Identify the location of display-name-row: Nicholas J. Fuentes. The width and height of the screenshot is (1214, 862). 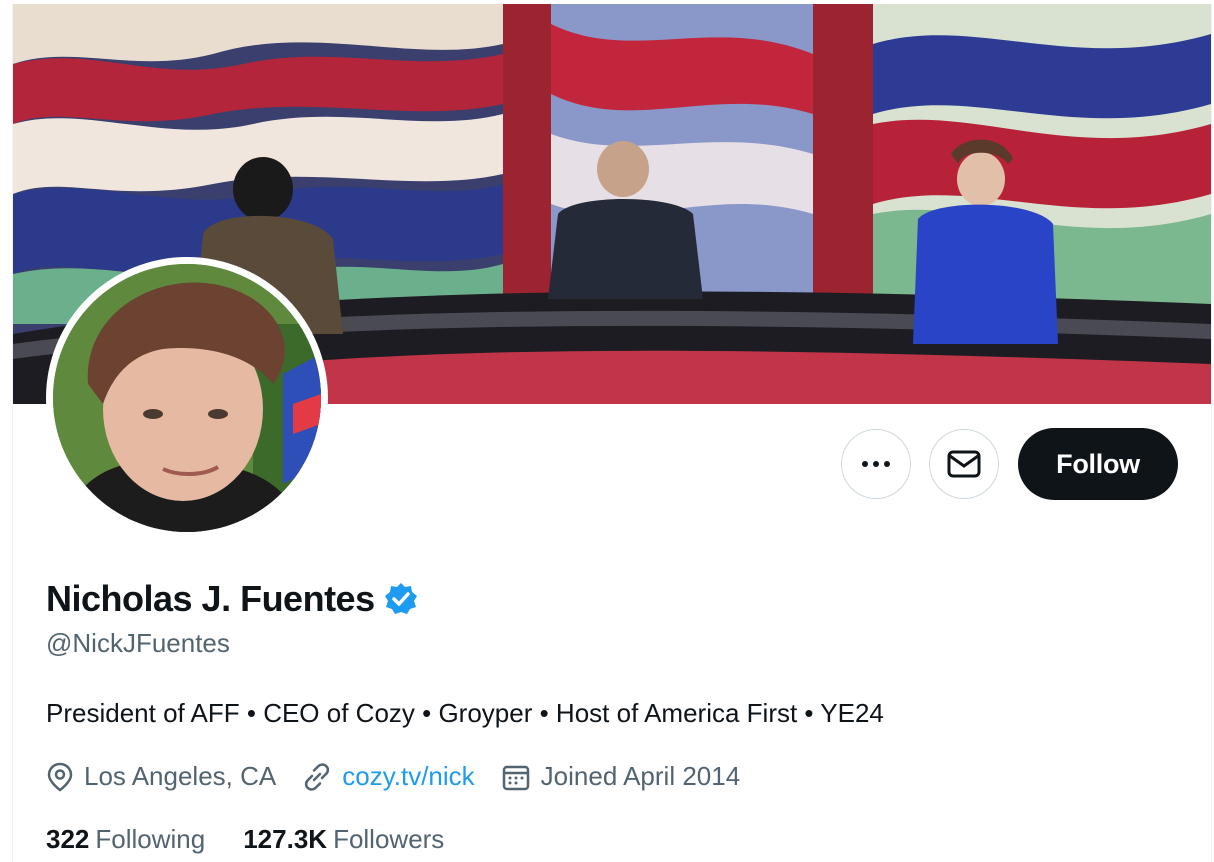
(232, 599).